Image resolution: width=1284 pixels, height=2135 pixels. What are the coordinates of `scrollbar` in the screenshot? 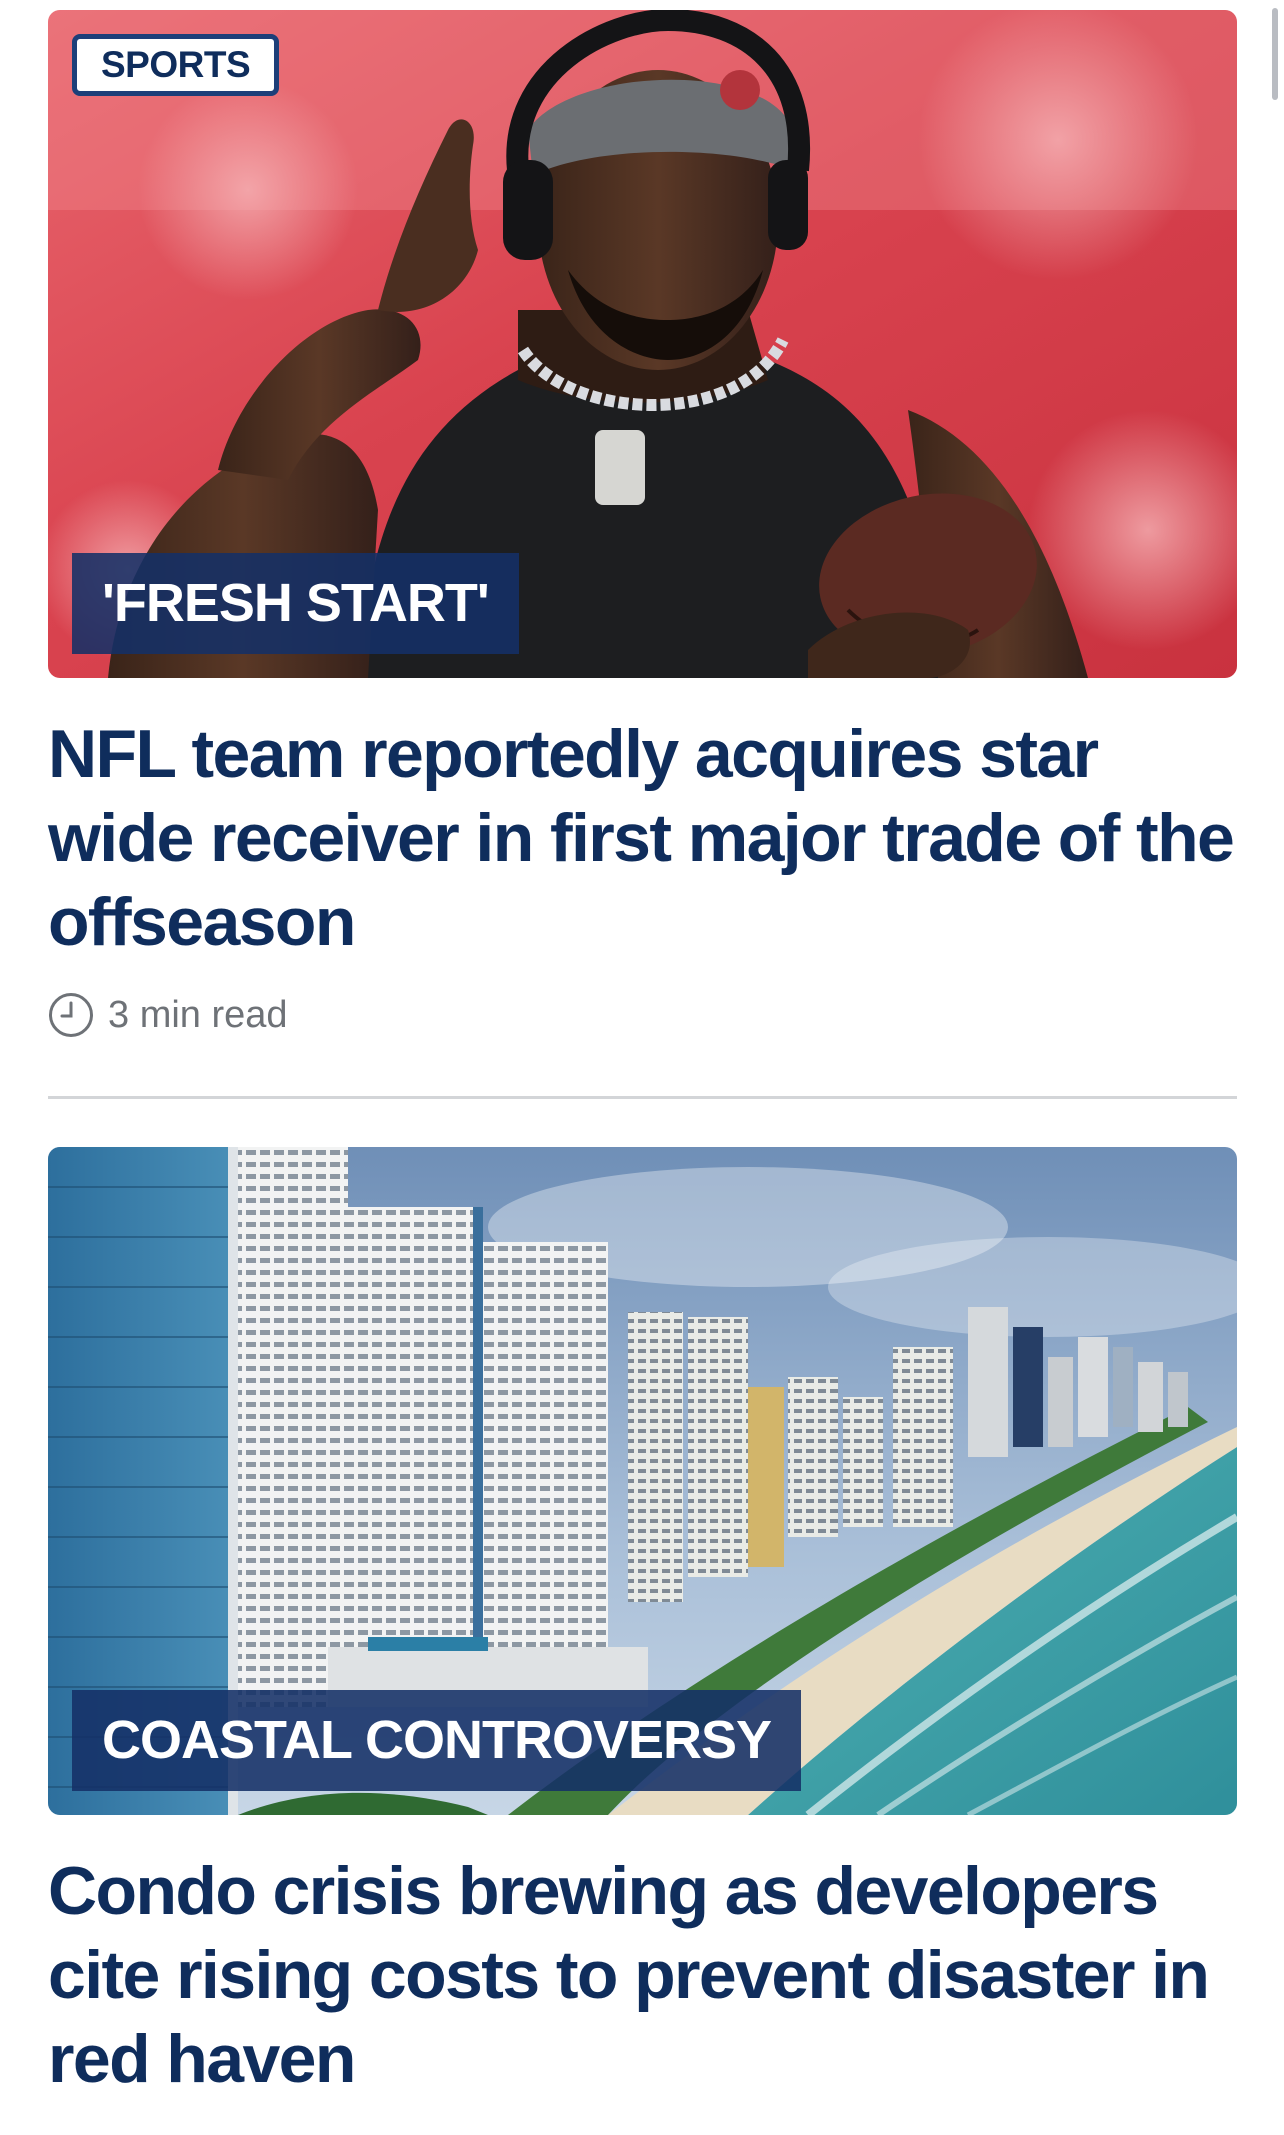 It's located at (1275, 54).